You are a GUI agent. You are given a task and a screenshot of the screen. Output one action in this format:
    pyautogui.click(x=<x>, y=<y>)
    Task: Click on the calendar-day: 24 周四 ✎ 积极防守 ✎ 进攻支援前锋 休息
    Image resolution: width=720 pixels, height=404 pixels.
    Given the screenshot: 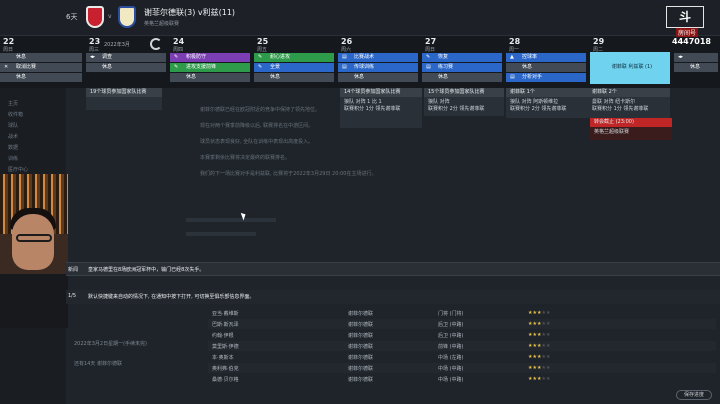 What is the action you would take?
    pyautogui.click(x=211, y=62)
    